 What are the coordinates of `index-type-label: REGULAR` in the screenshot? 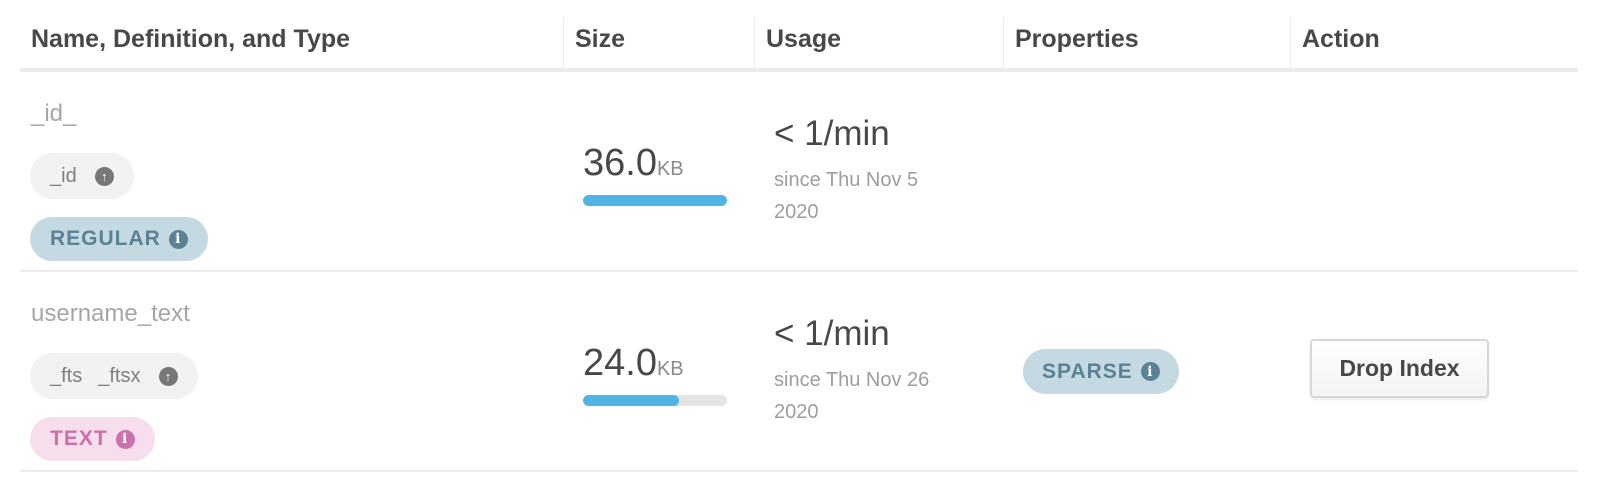 It's located at (105, 238).